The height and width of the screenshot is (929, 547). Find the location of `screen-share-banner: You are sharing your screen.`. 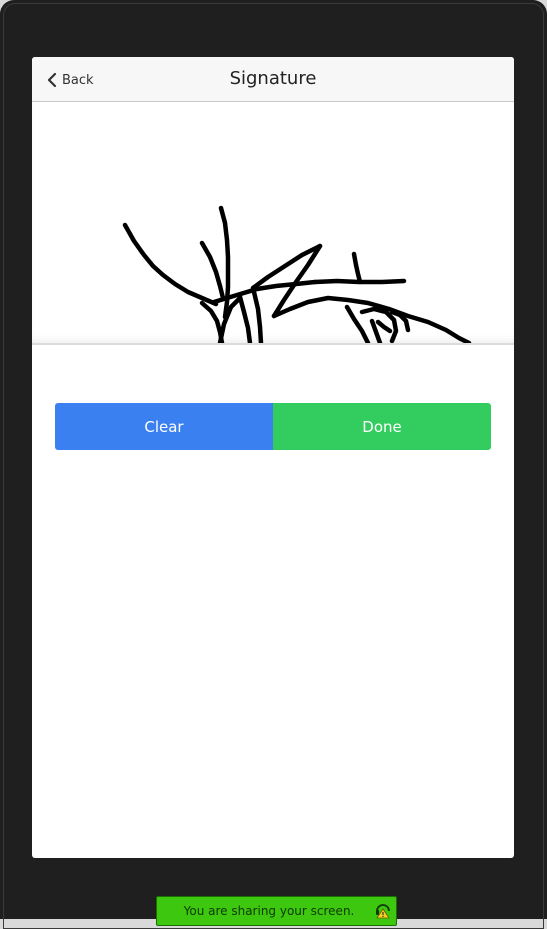

screen-share-banner: You are sharing your screen. is located at coordinates (276, 911).